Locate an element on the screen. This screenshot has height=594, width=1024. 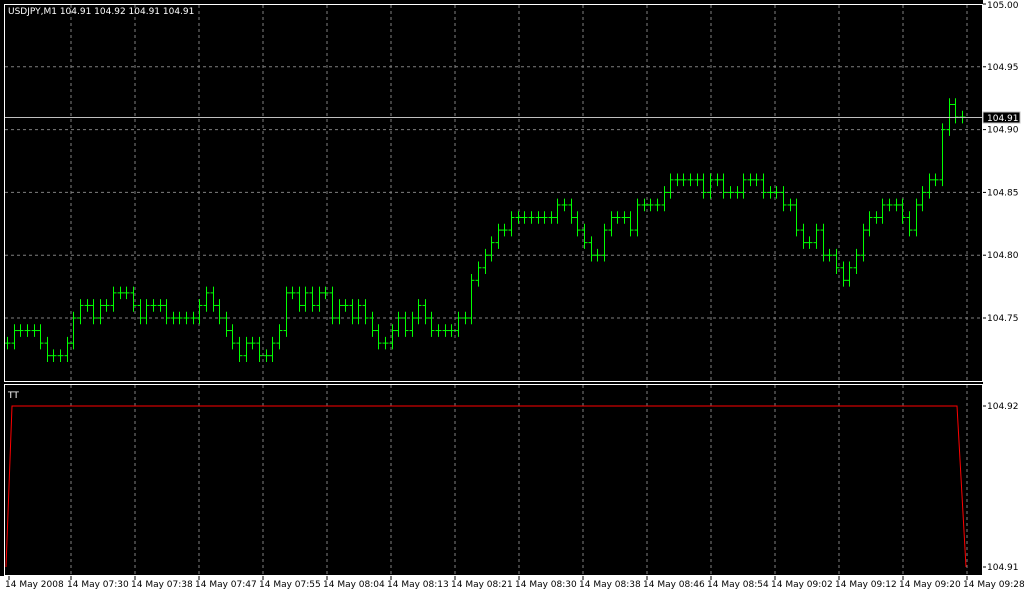
time-tick-label: 14 May 08:13 is located at coordinates (418, 585).